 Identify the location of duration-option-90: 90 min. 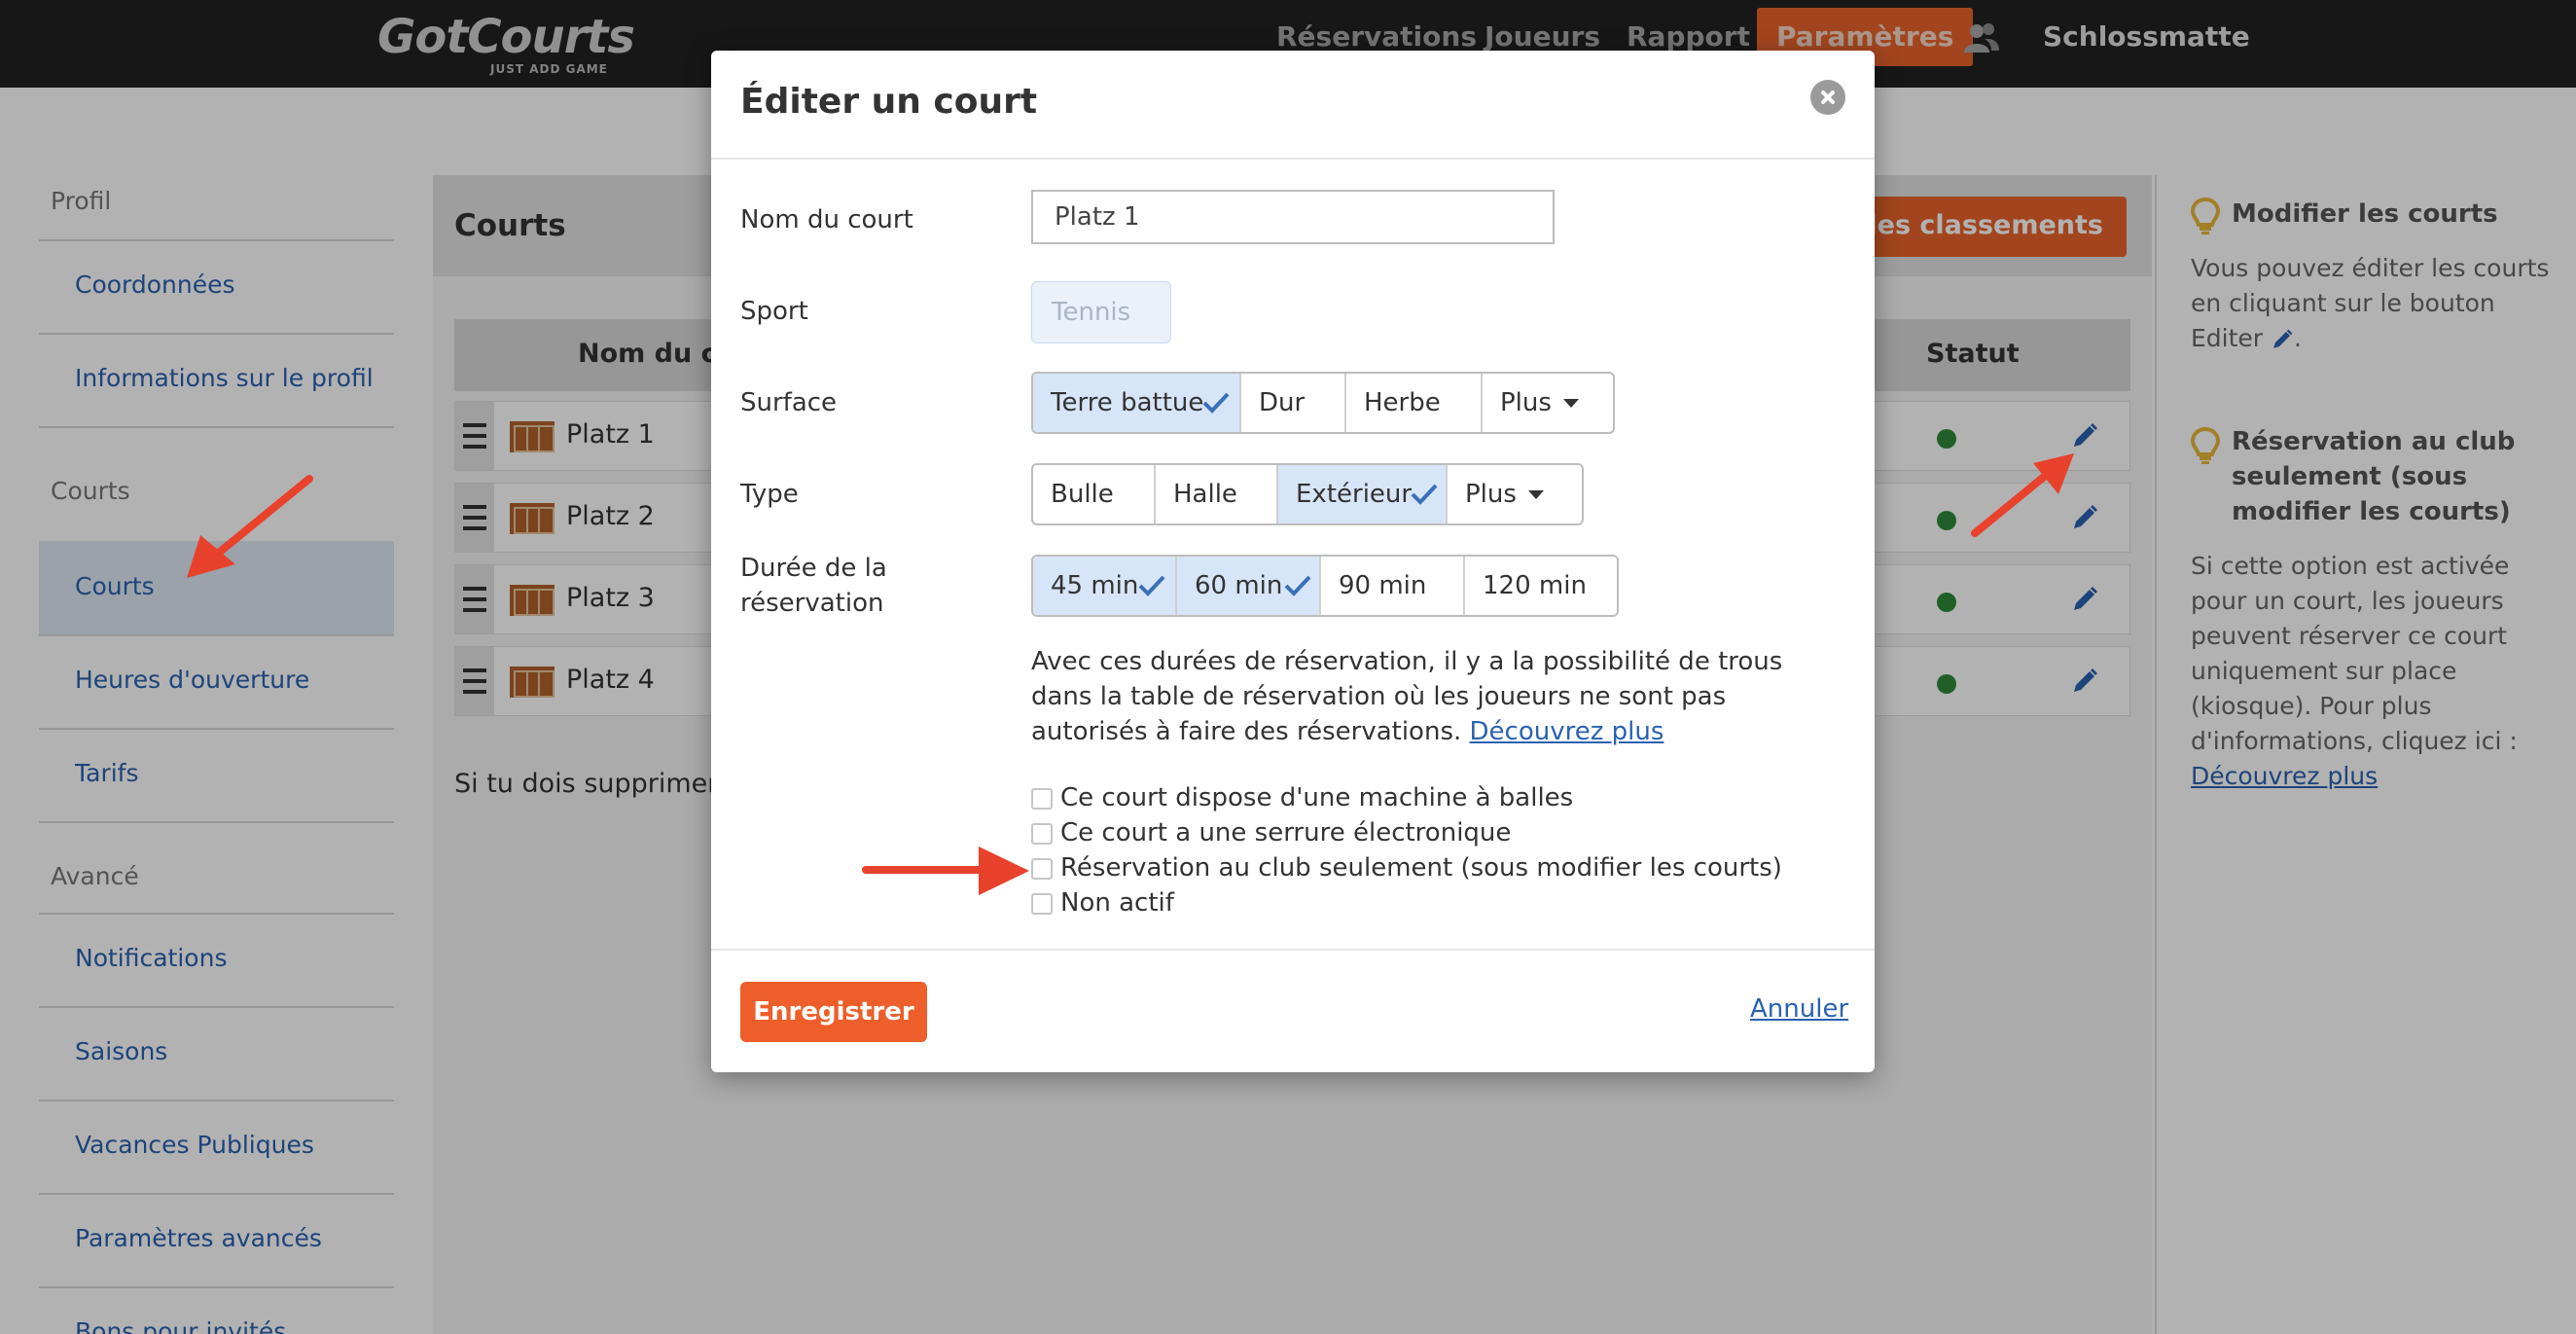
(1391, 586).